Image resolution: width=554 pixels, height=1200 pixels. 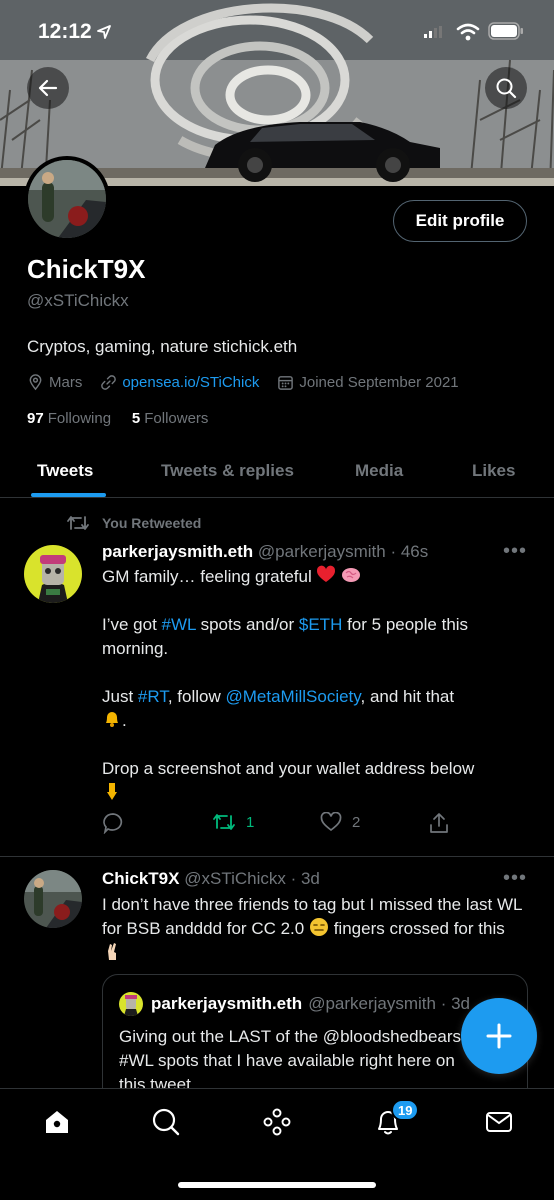 I want to click on reply-icon, so click(x=113, y=823).